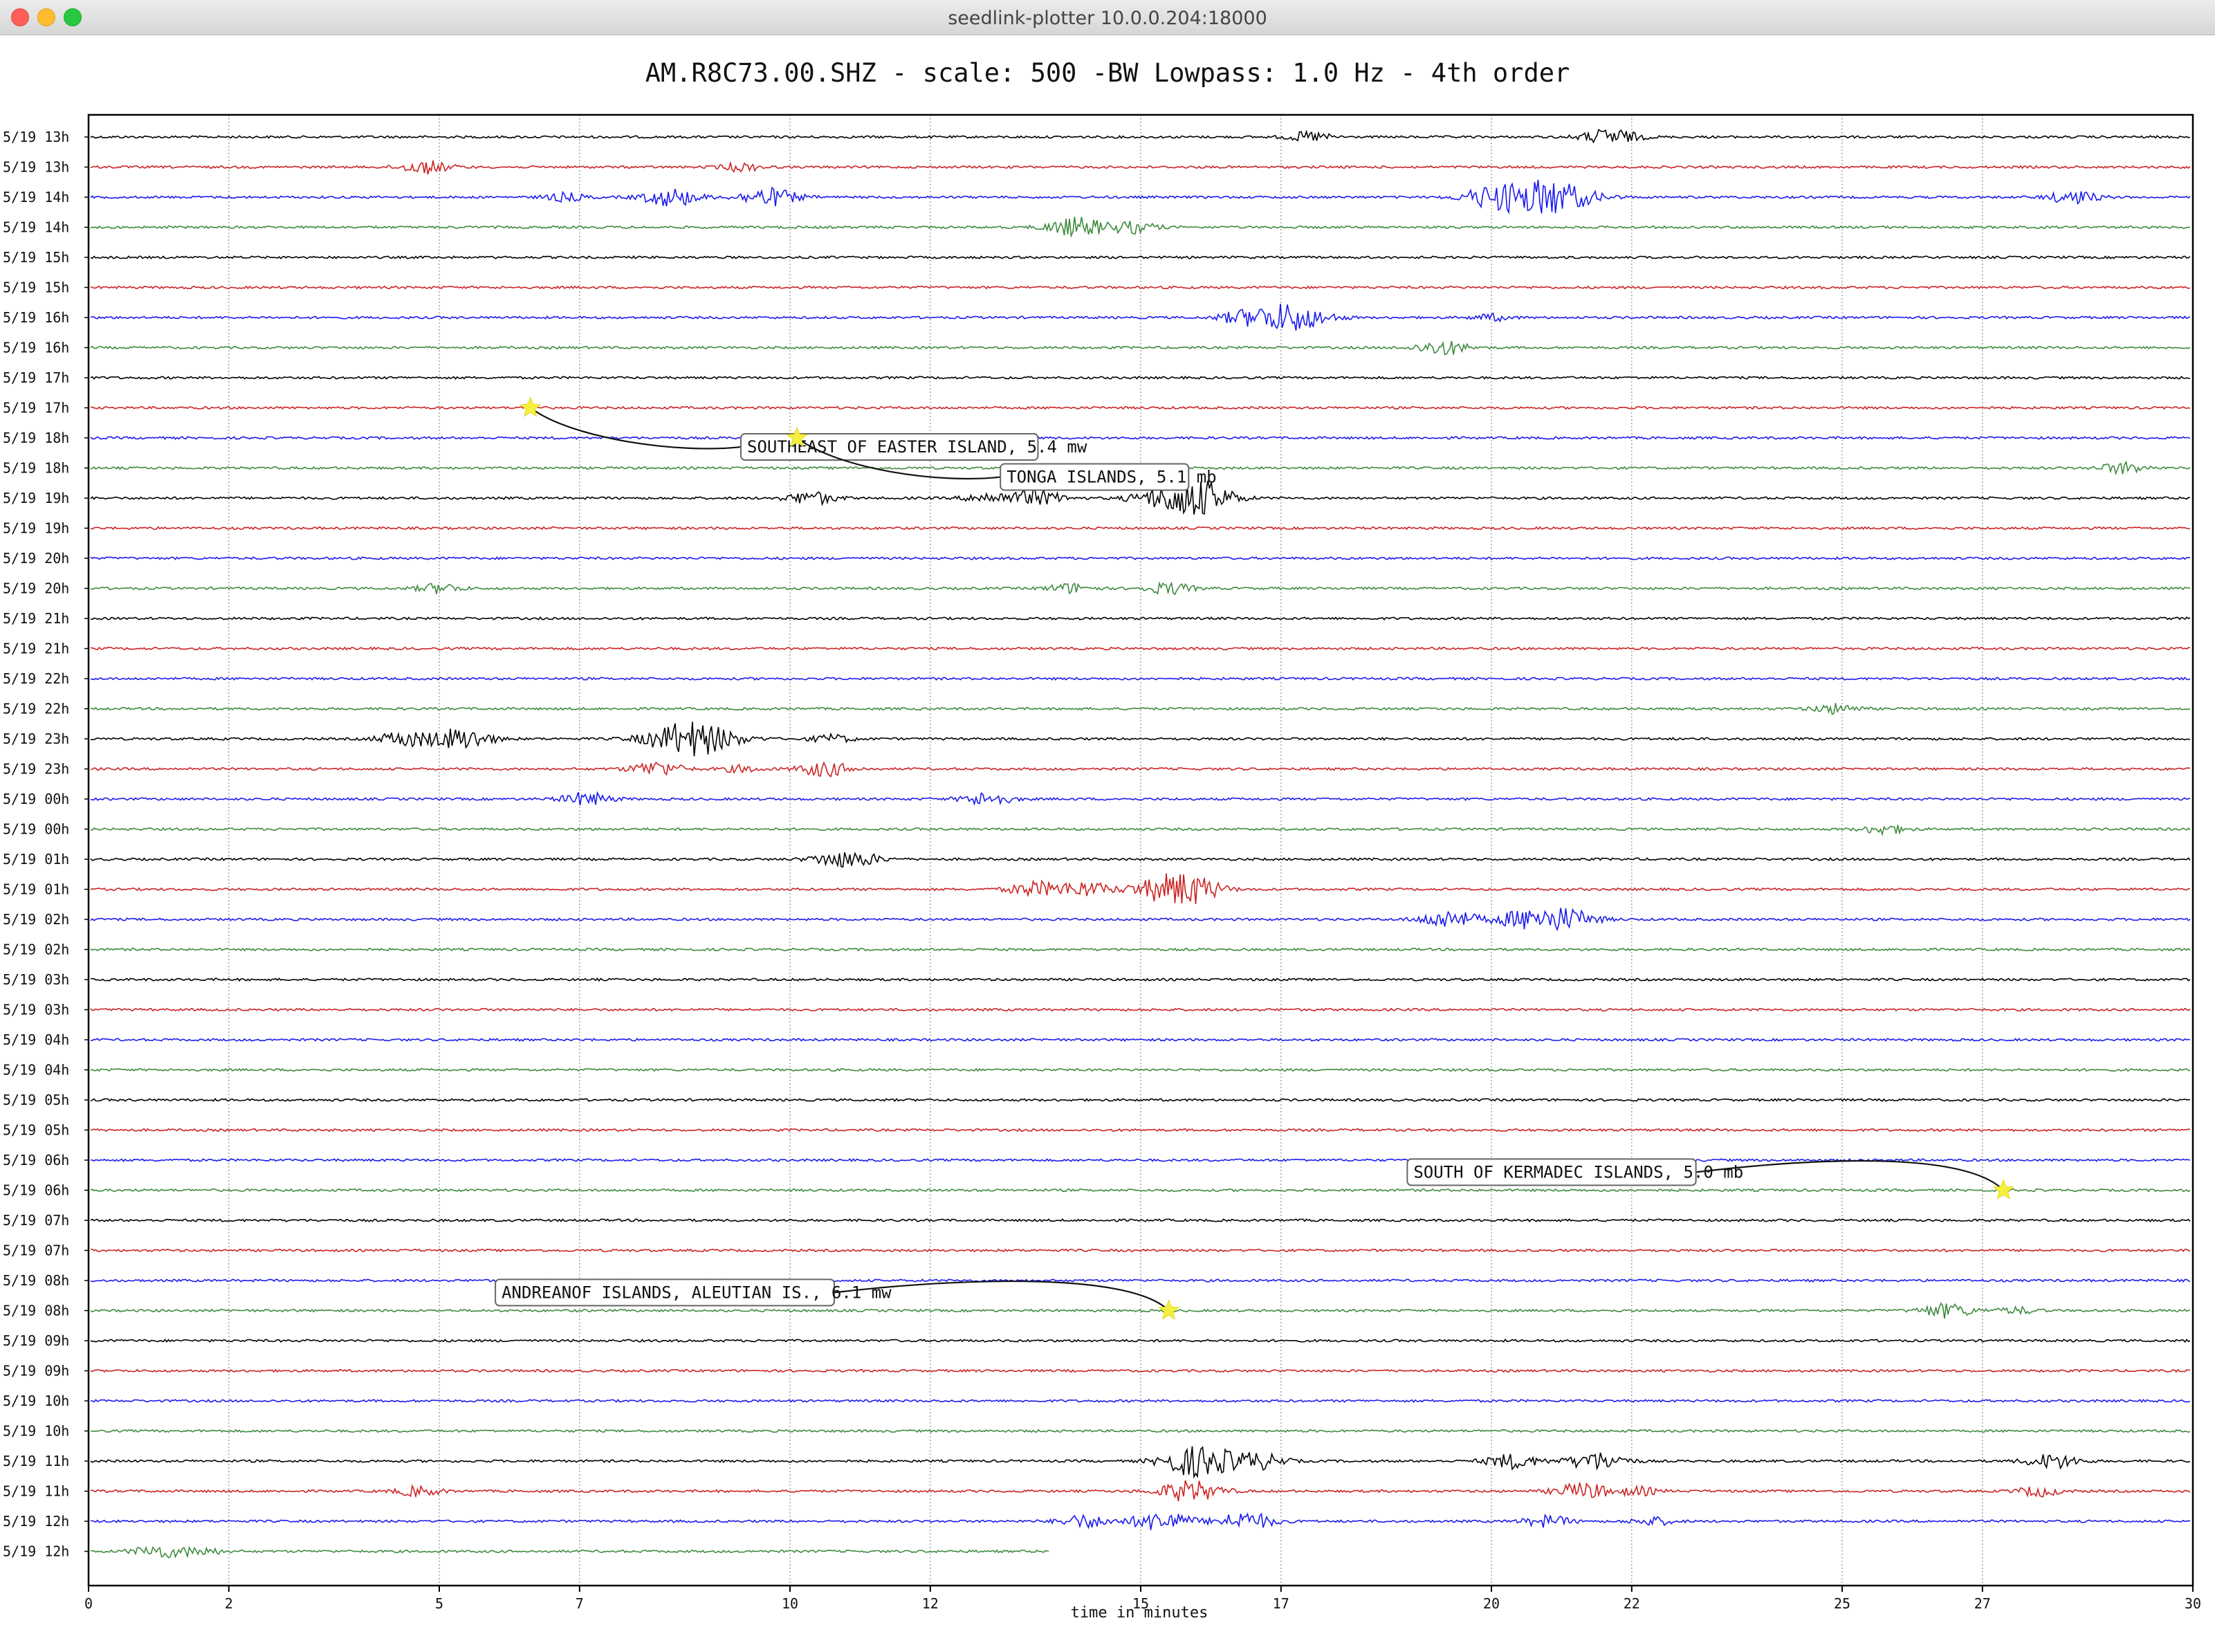  Describe the element at coordinates (697, 1292) in the screenshot. I see `annotation-label: ANDREANOF ISLANDS, ALEUTIAN IS., 6.1 mw` at that location.